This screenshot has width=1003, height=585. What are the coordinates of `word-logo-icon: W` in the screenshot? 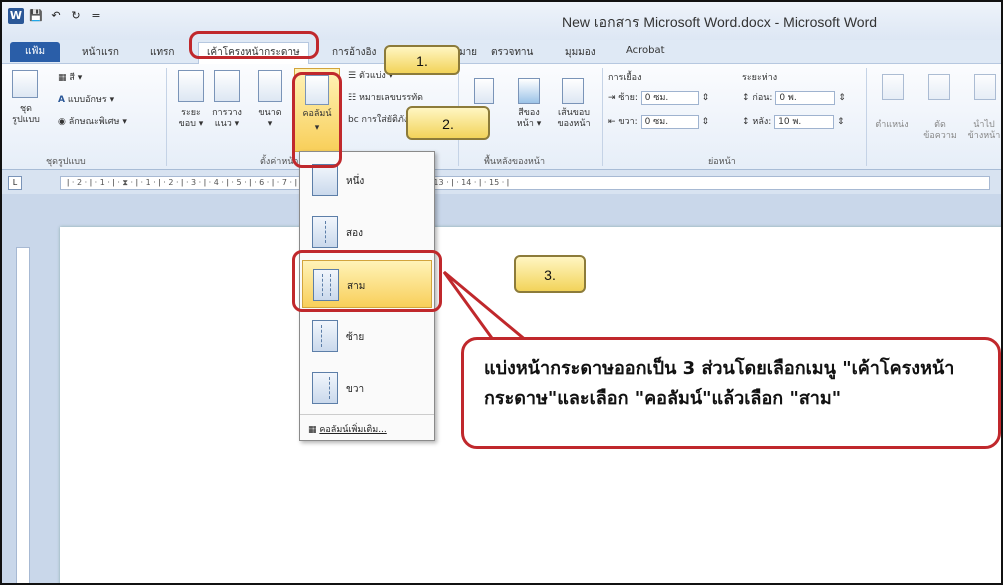 It's located at (16, 16).